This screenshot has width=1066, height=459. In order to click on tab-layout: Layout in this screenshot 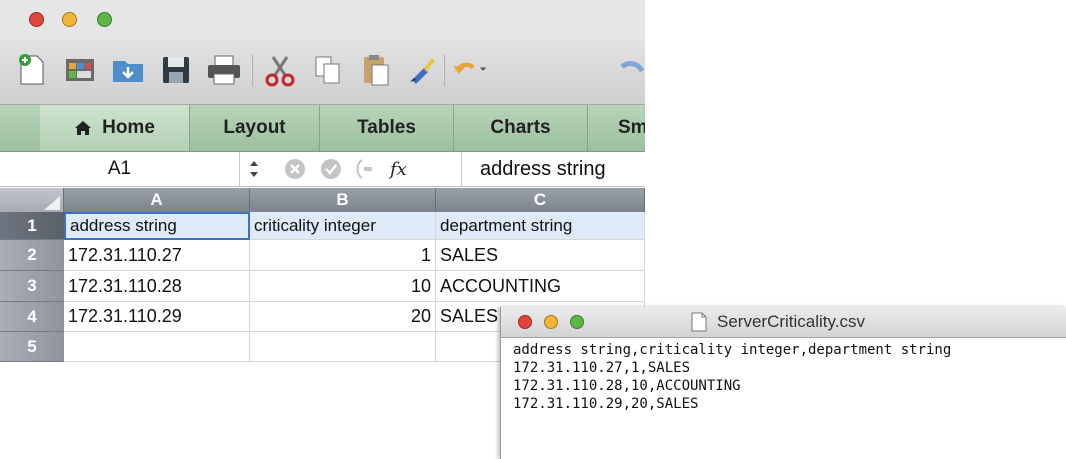, I will do `click(255, 128)`.